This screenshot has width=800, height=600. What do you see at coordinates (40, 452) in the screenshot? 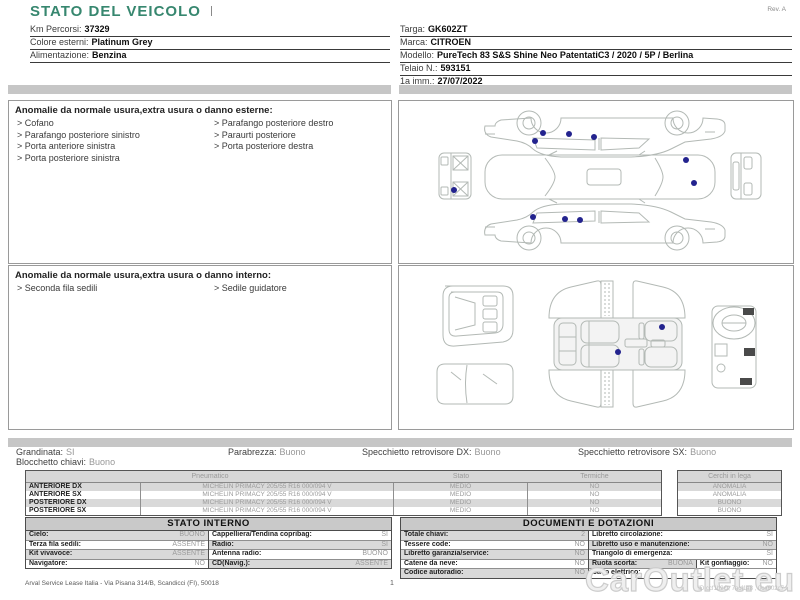
I see `condition-label: Grandinata:` at bounding box center [40, 452].